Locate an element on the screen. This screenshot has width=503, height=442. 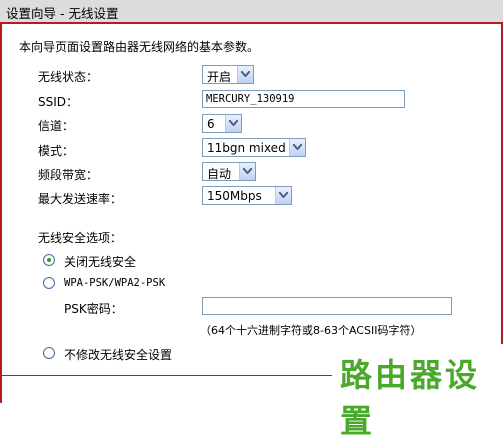
ssid-value: MERCURY_130919 is located at coordinates (250, 99).